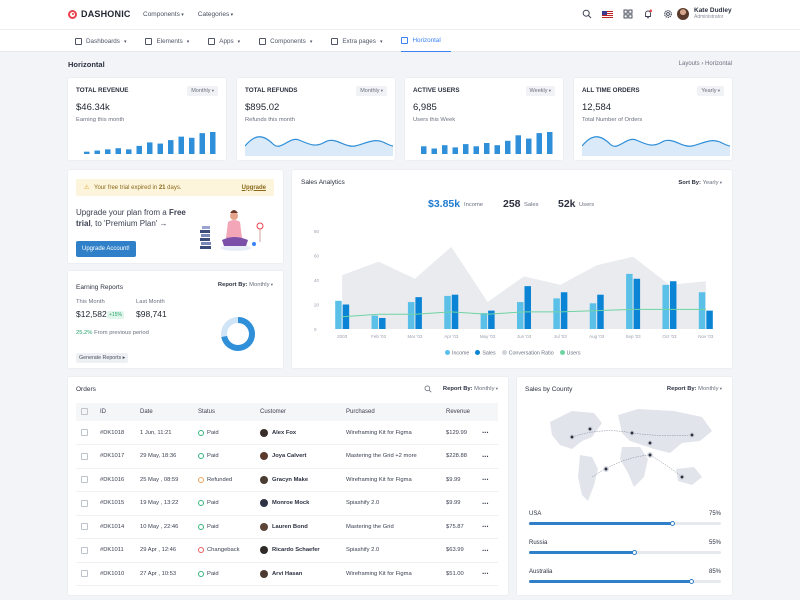 This screenshot has width=800, height=600. What do you see at coordinates (84, 412) in the screenshot?
I see `select-all-checkbox` at bounding box center [84, 412].